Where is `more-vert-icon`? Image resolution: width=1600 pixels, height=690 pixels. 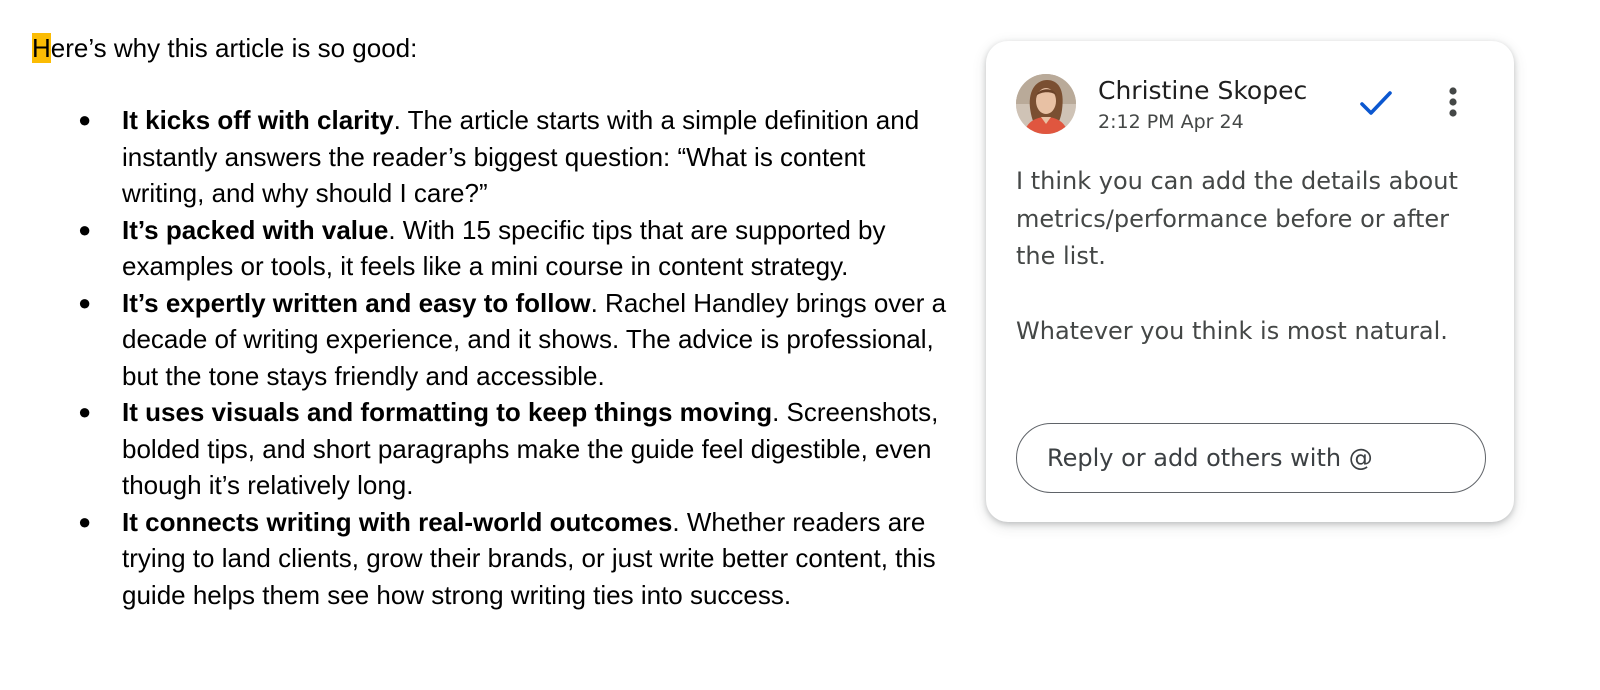
more-vert-icon is located at coordinates (1453, 102).